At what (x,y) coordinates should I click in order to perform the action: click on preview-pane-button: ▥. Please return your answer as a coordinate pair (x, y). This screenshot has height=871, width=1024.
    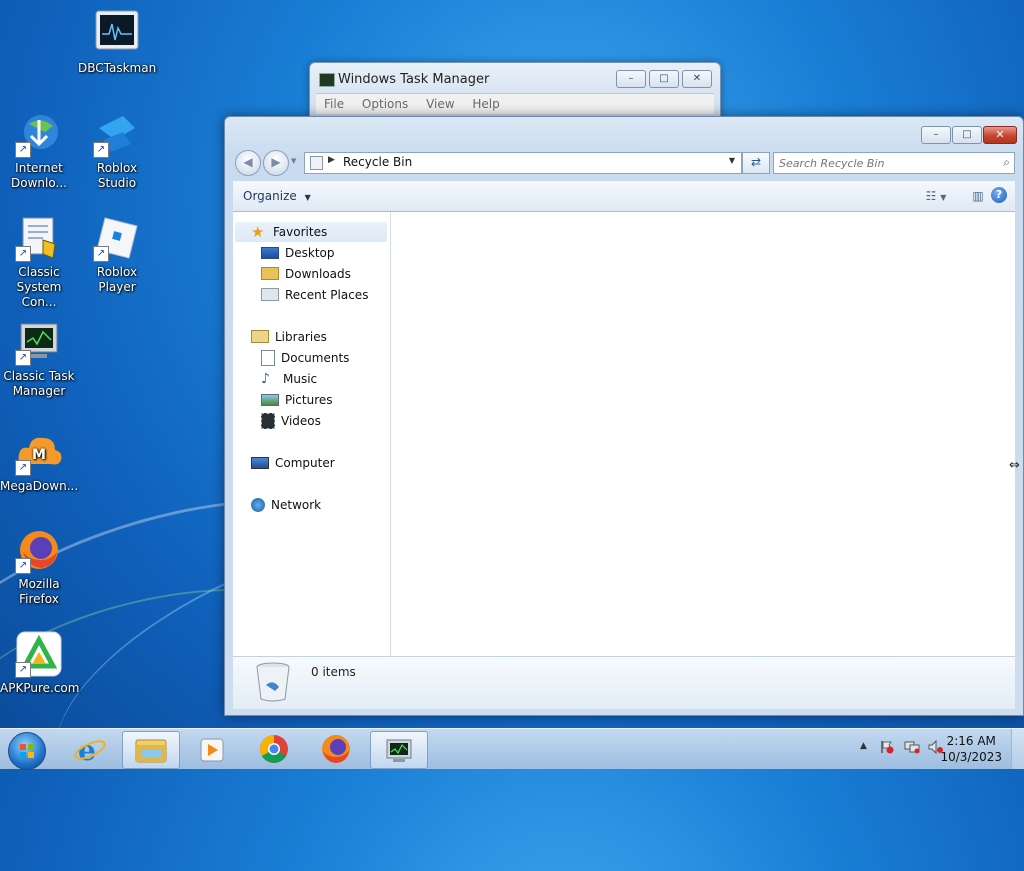
    Looking at the image, I should click on (978, 196).